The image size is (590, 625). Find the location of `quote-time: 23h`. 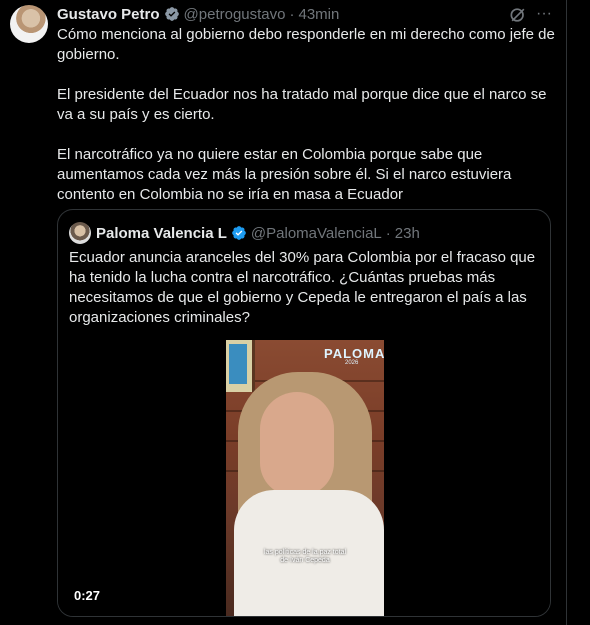

quote-time: 23h is located at coordinates (407, 233).